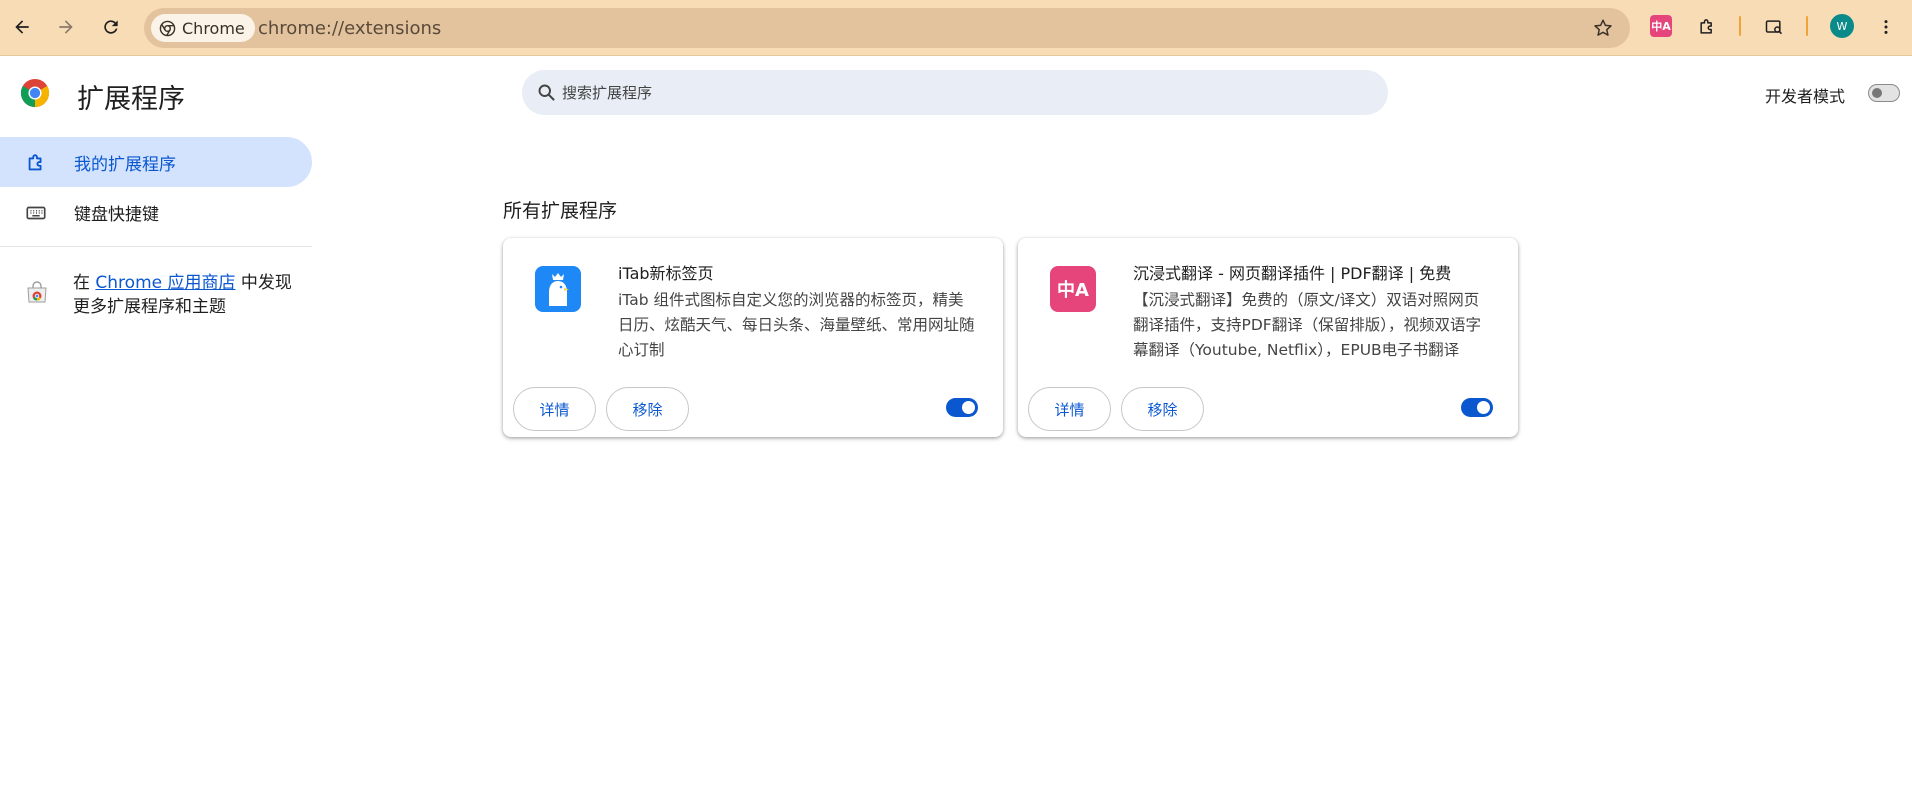  I want to click on immersive-translate-icon: 中A, so click(1073, 289).